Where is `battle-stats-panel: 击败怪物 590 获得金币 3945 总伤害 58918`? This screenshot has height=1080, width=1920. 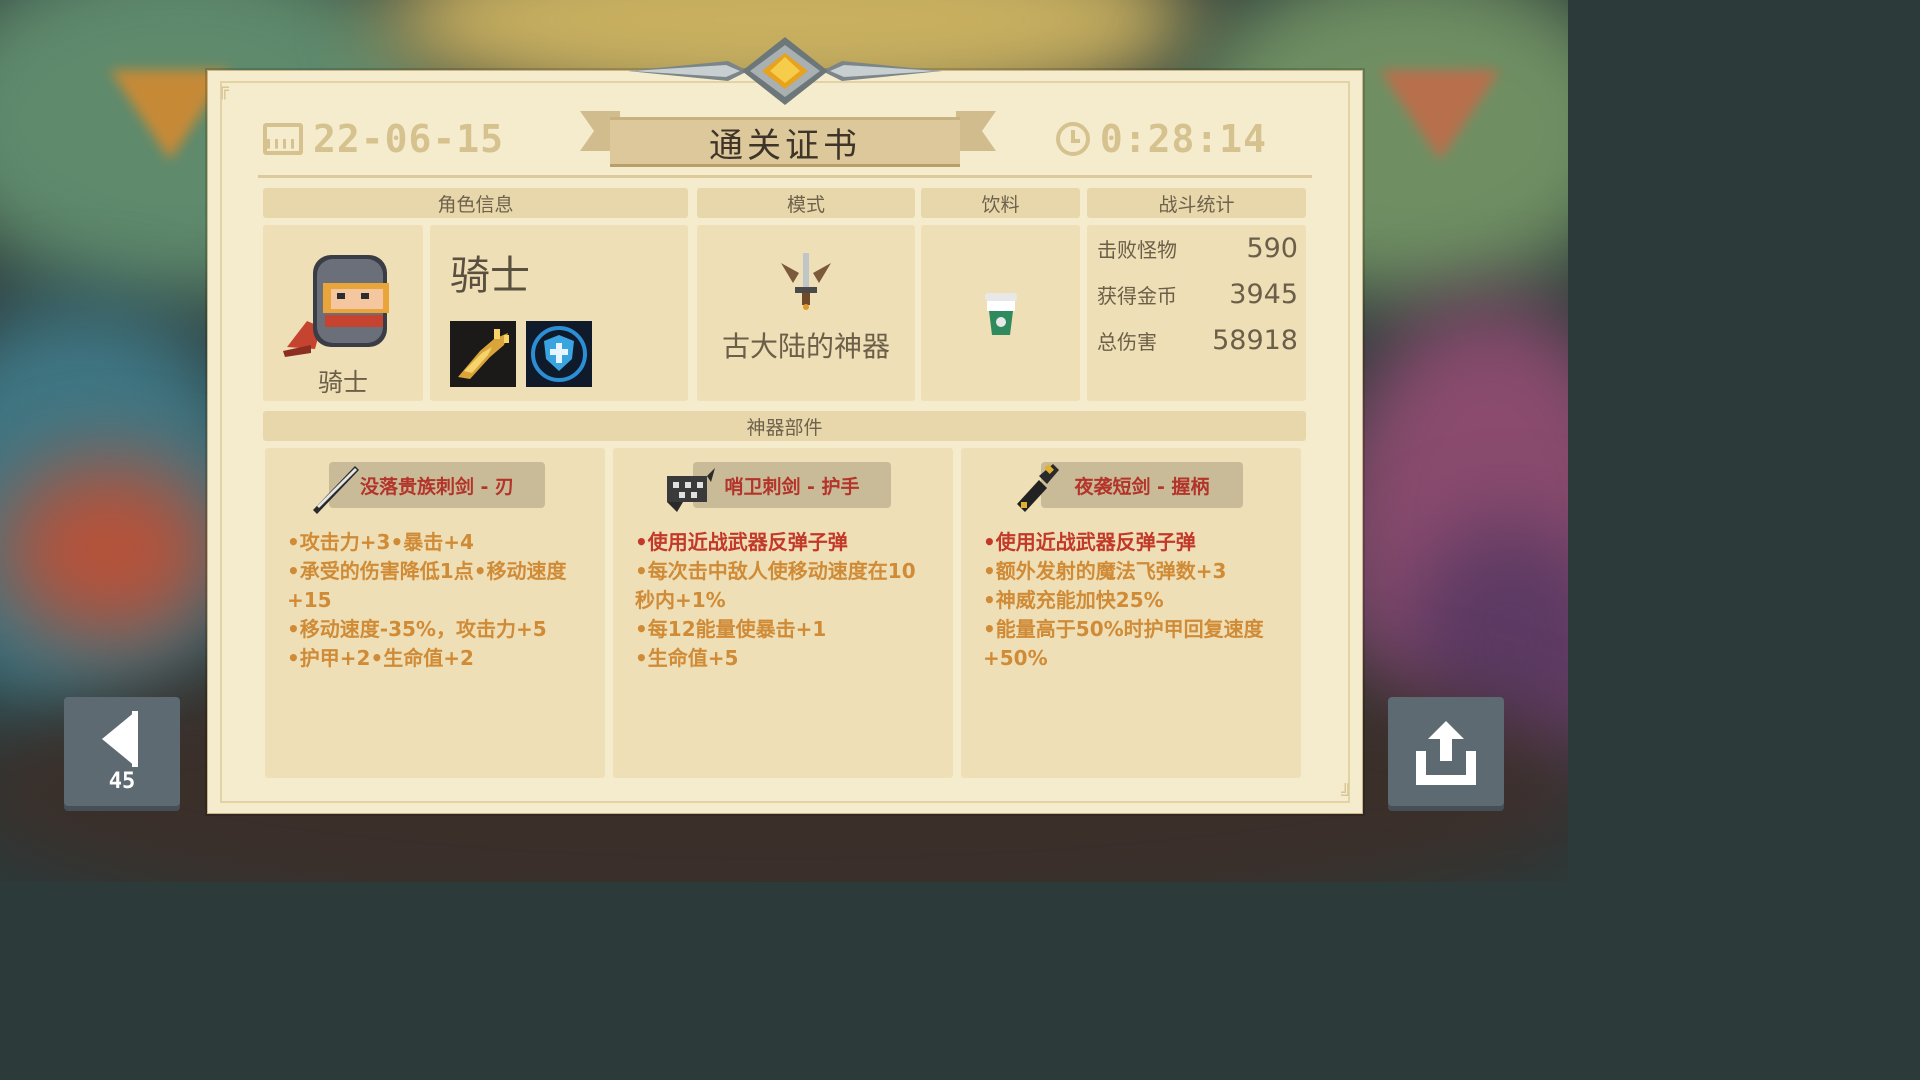
battle-stats-panel: 击败怪物 590 获得金币 3945 总伤害 58918 is located at coordinates (1196, 313).